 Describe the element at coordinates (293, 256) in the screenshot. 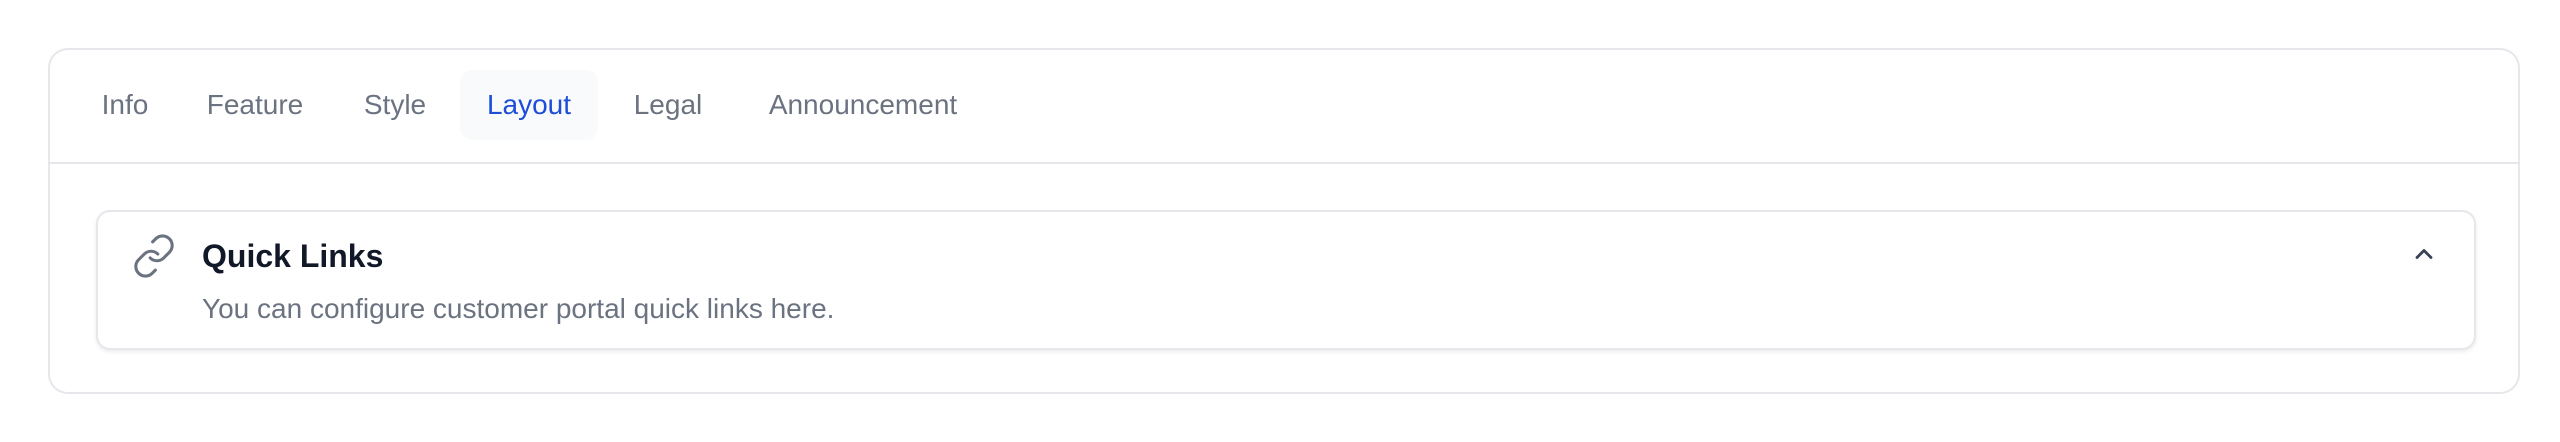

I see `section-title: Quick Links` at that location.